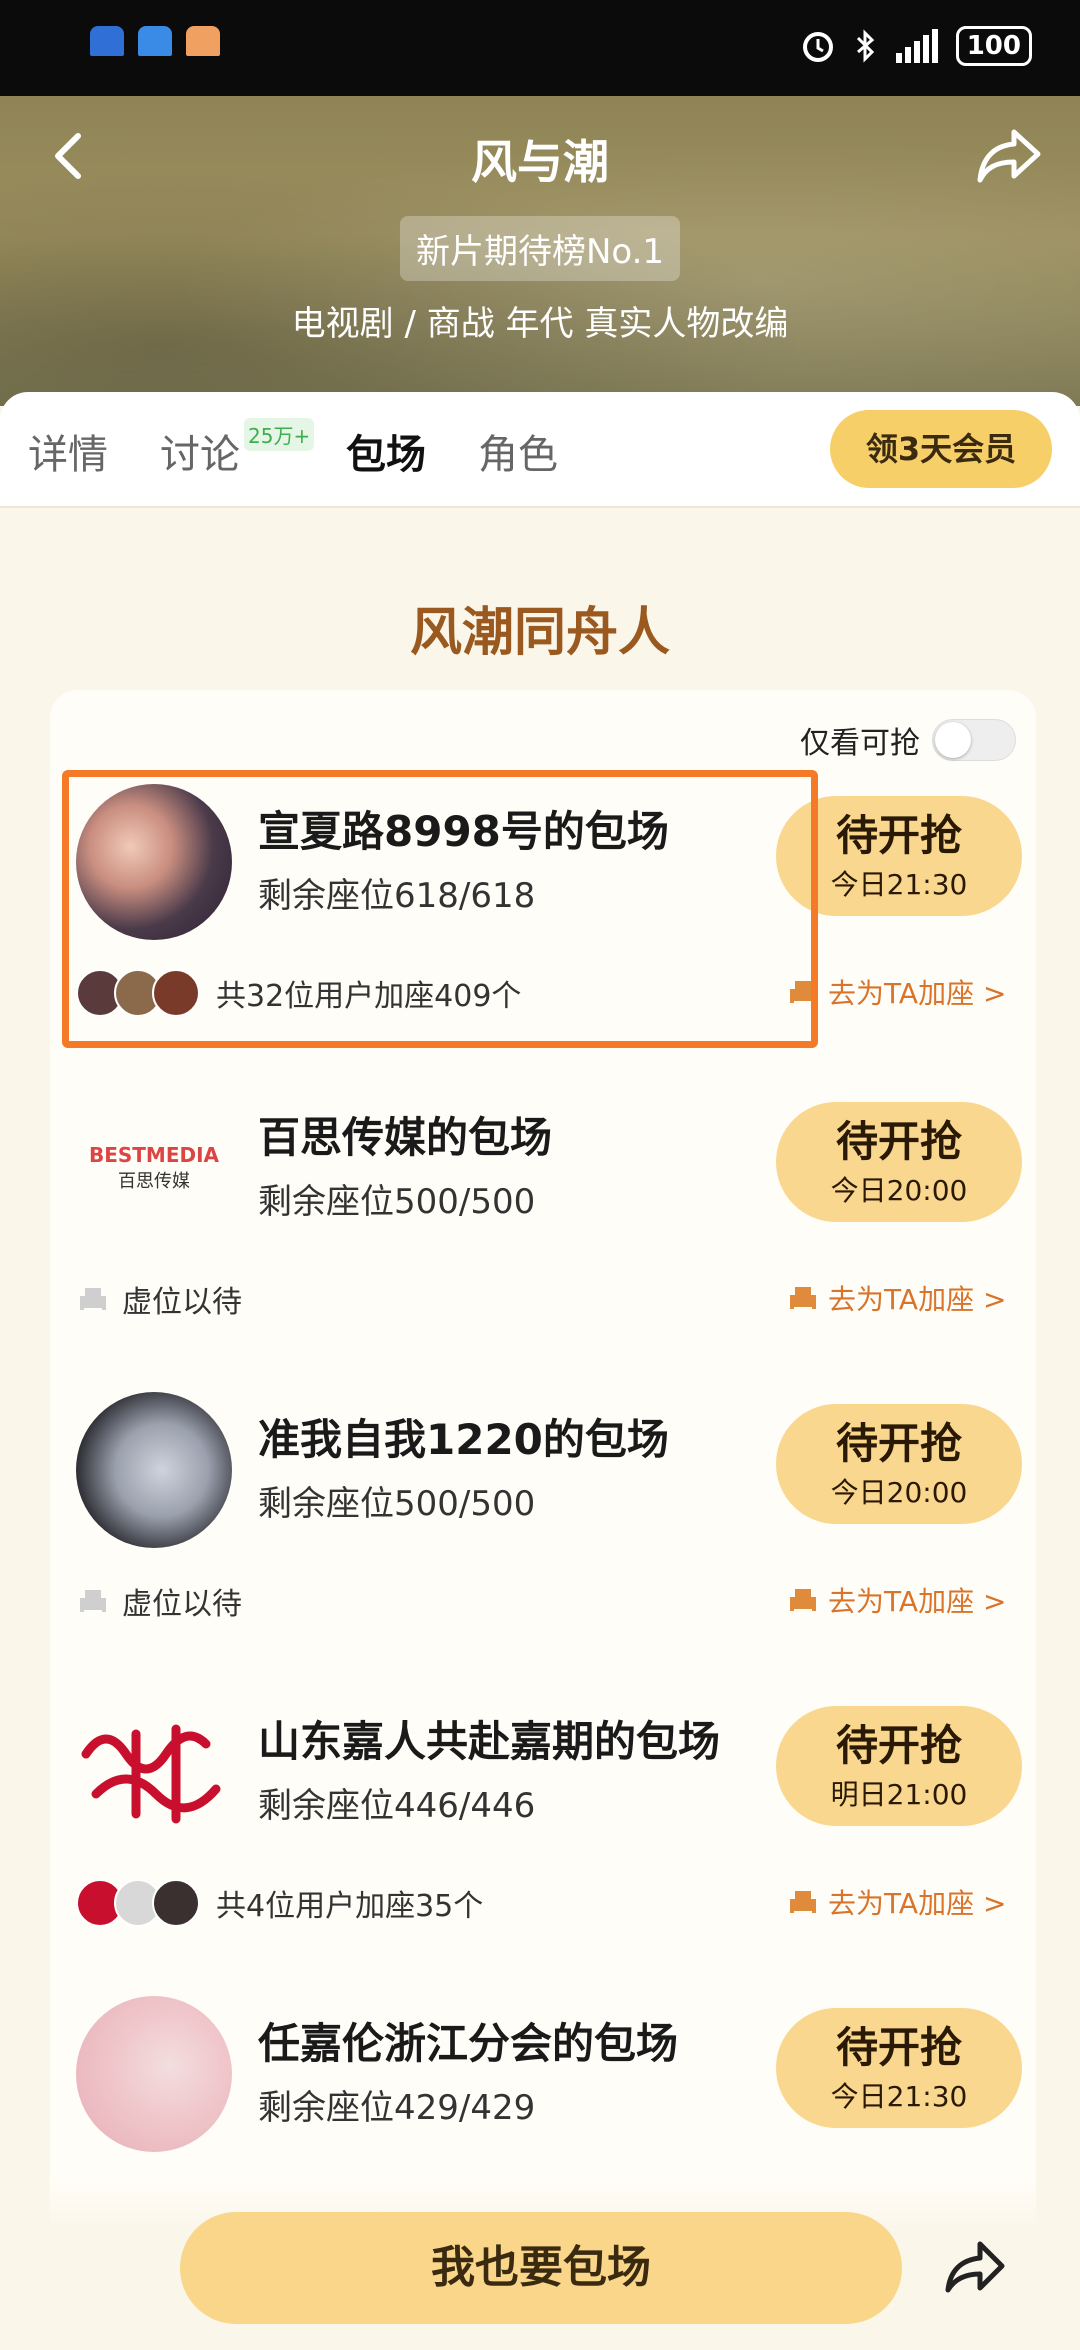  Describe the element at coordinates (540, 248) in the screenshot. I see `ranking-badge: 新片期待榜No.1` at that location.